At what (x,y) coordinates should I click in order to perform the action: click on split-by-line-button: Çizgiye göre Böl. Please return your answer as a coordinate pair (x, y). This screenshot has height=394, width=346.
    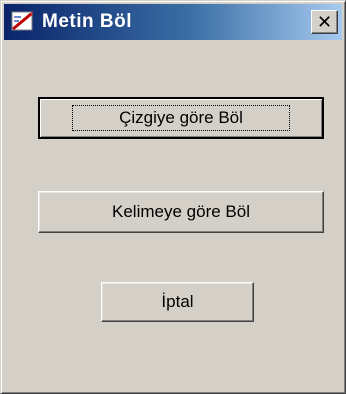
    Looking at the image, I should click on (181, 118).